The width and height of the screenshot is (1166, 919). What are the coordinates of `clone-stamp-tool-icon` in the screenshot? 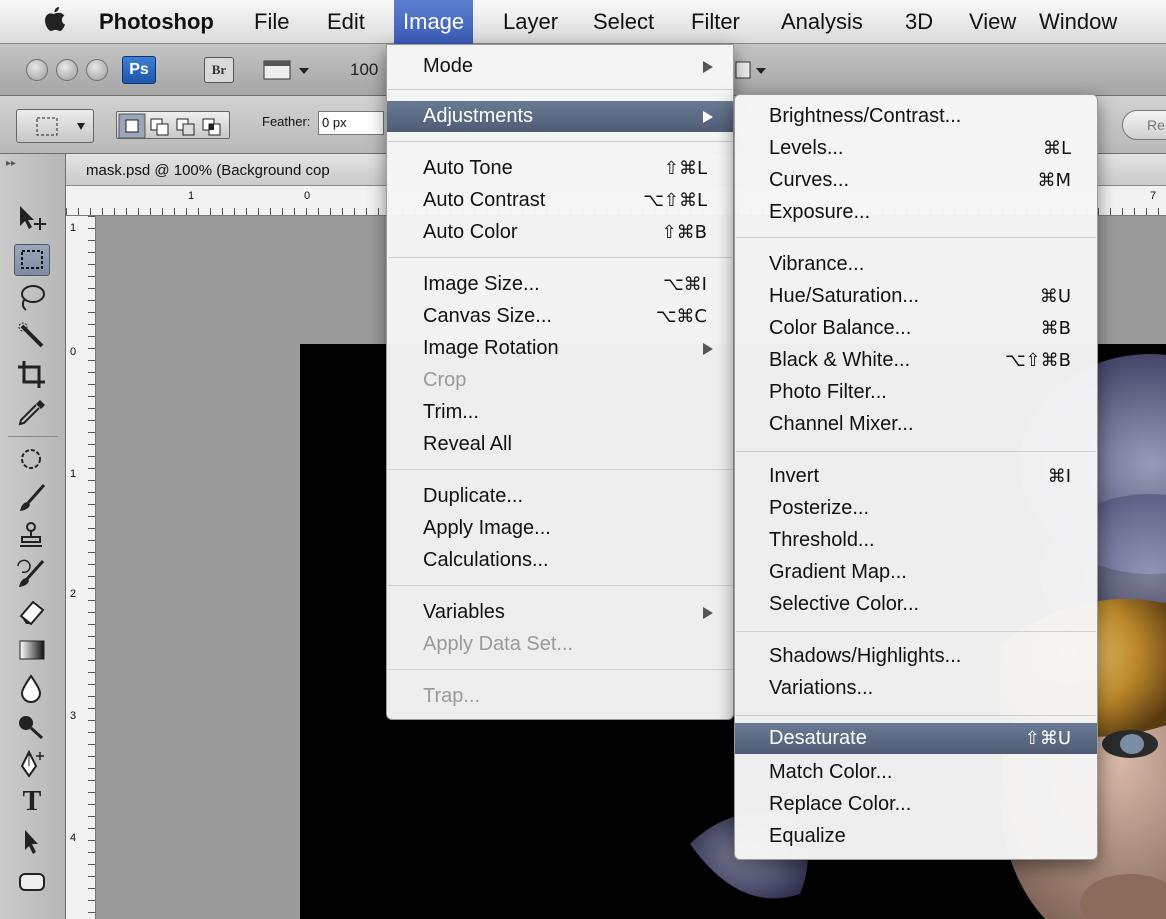 It's located at (32, 536).